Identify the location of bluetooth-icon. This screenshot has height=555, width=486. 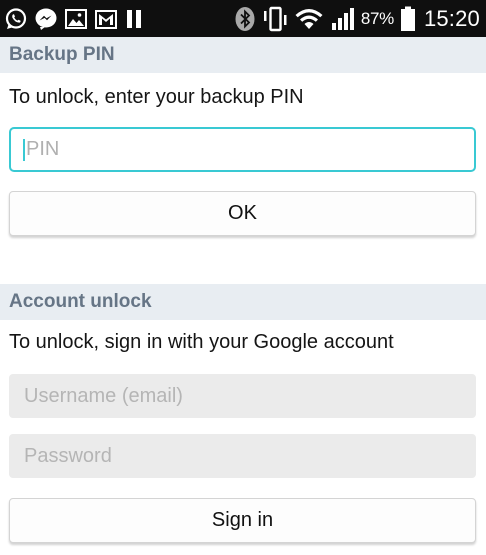
(245, 19).